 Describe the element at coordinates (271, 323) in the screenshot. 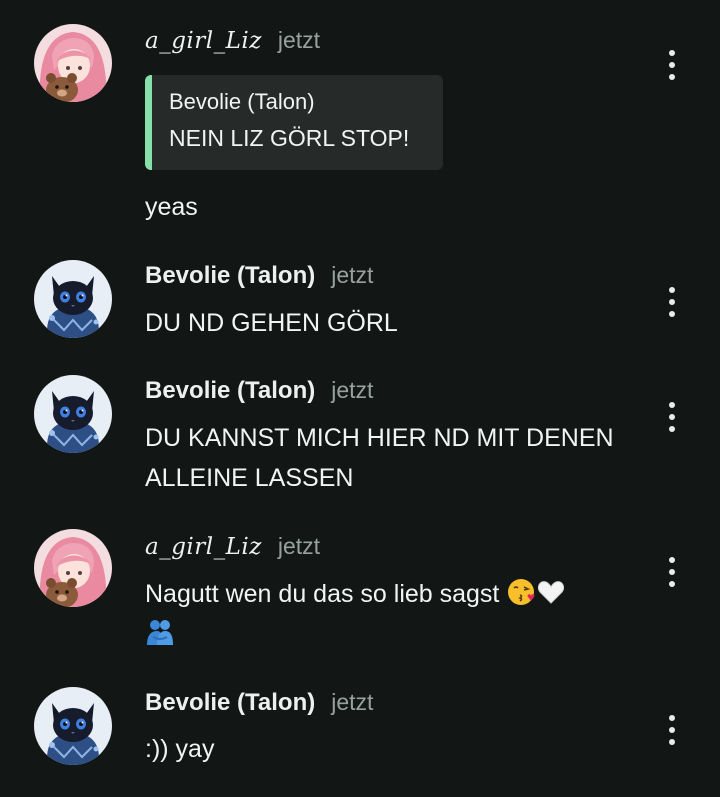

I see `message-text: DU ND GEHEN GÖRL` at that location.